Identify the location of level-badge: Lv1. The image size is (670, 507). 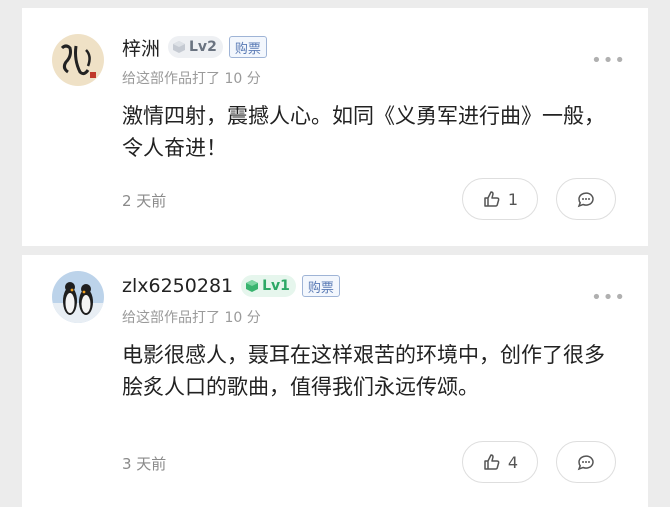
(268, 286).